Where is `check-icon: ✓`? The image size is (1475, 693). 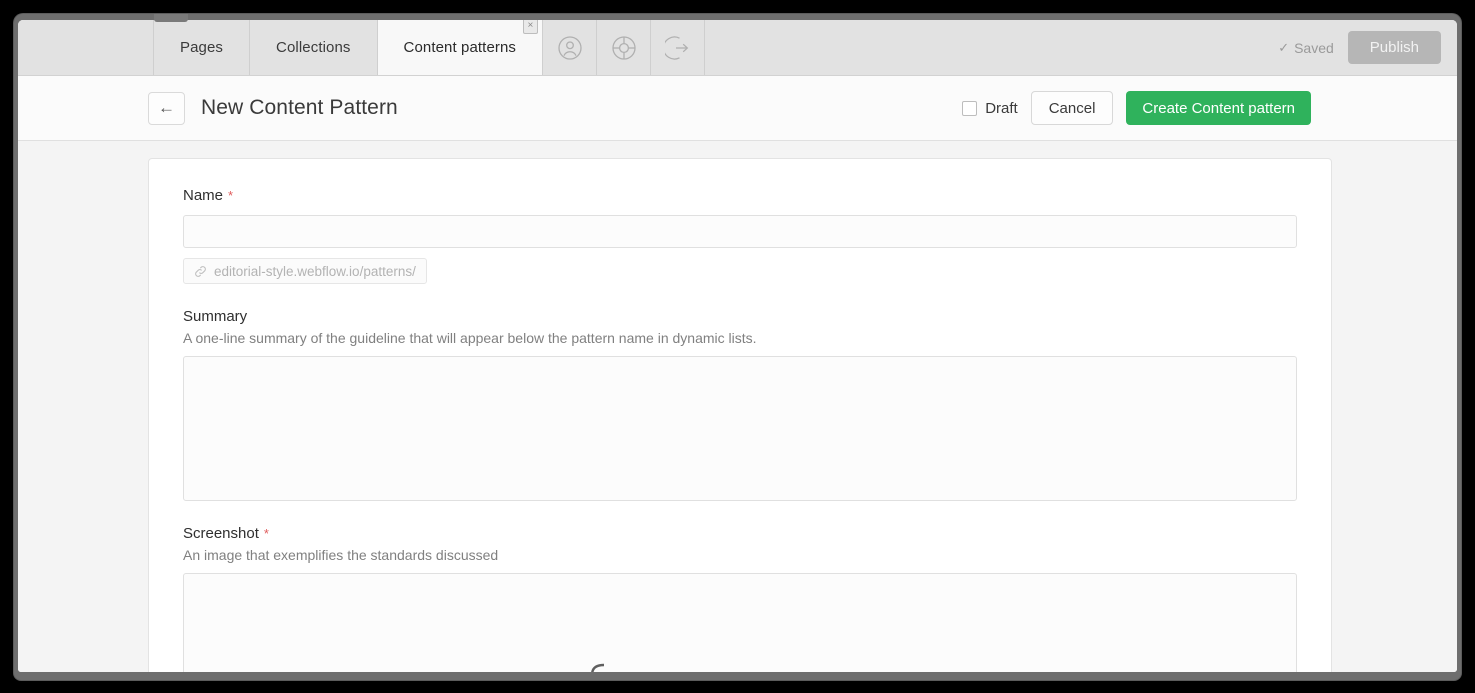
check-icon: ✓ is located at coordinates (1284, 47).